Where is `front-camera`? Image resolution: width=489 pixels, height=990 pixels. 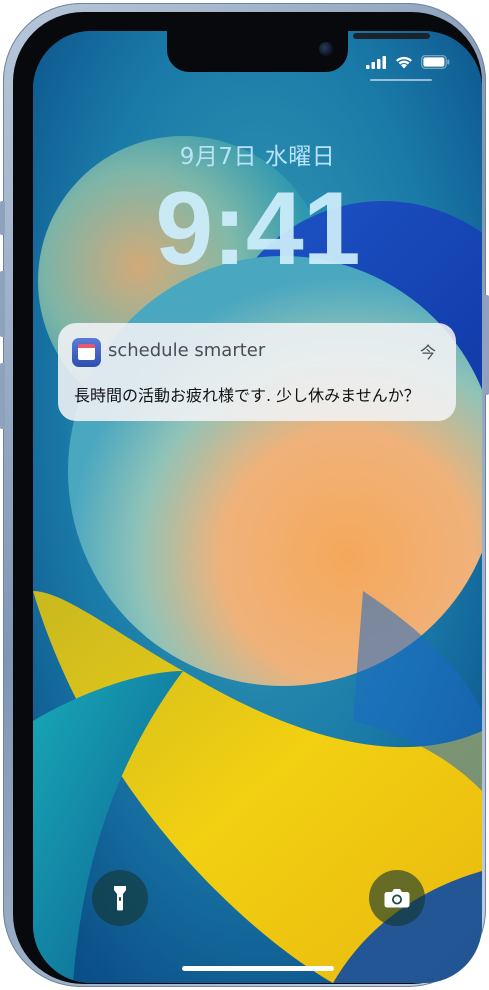 front-camera is located at coordinates (326, 49).